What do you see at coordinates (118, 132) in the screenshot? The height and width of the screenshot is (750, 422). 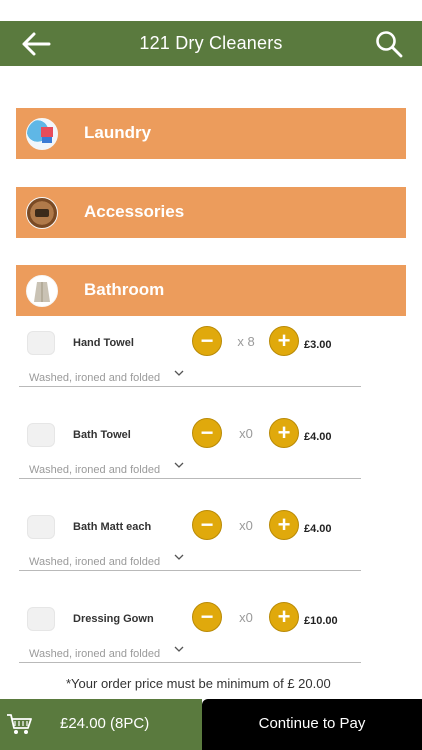 I see `category-label: Laundry` at bounding box center [118, 132].